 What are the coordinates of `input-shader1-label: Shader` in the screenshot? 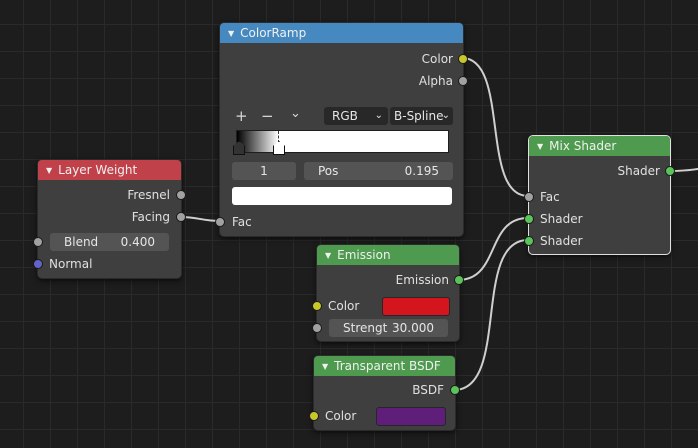 It's located at (561, 219).